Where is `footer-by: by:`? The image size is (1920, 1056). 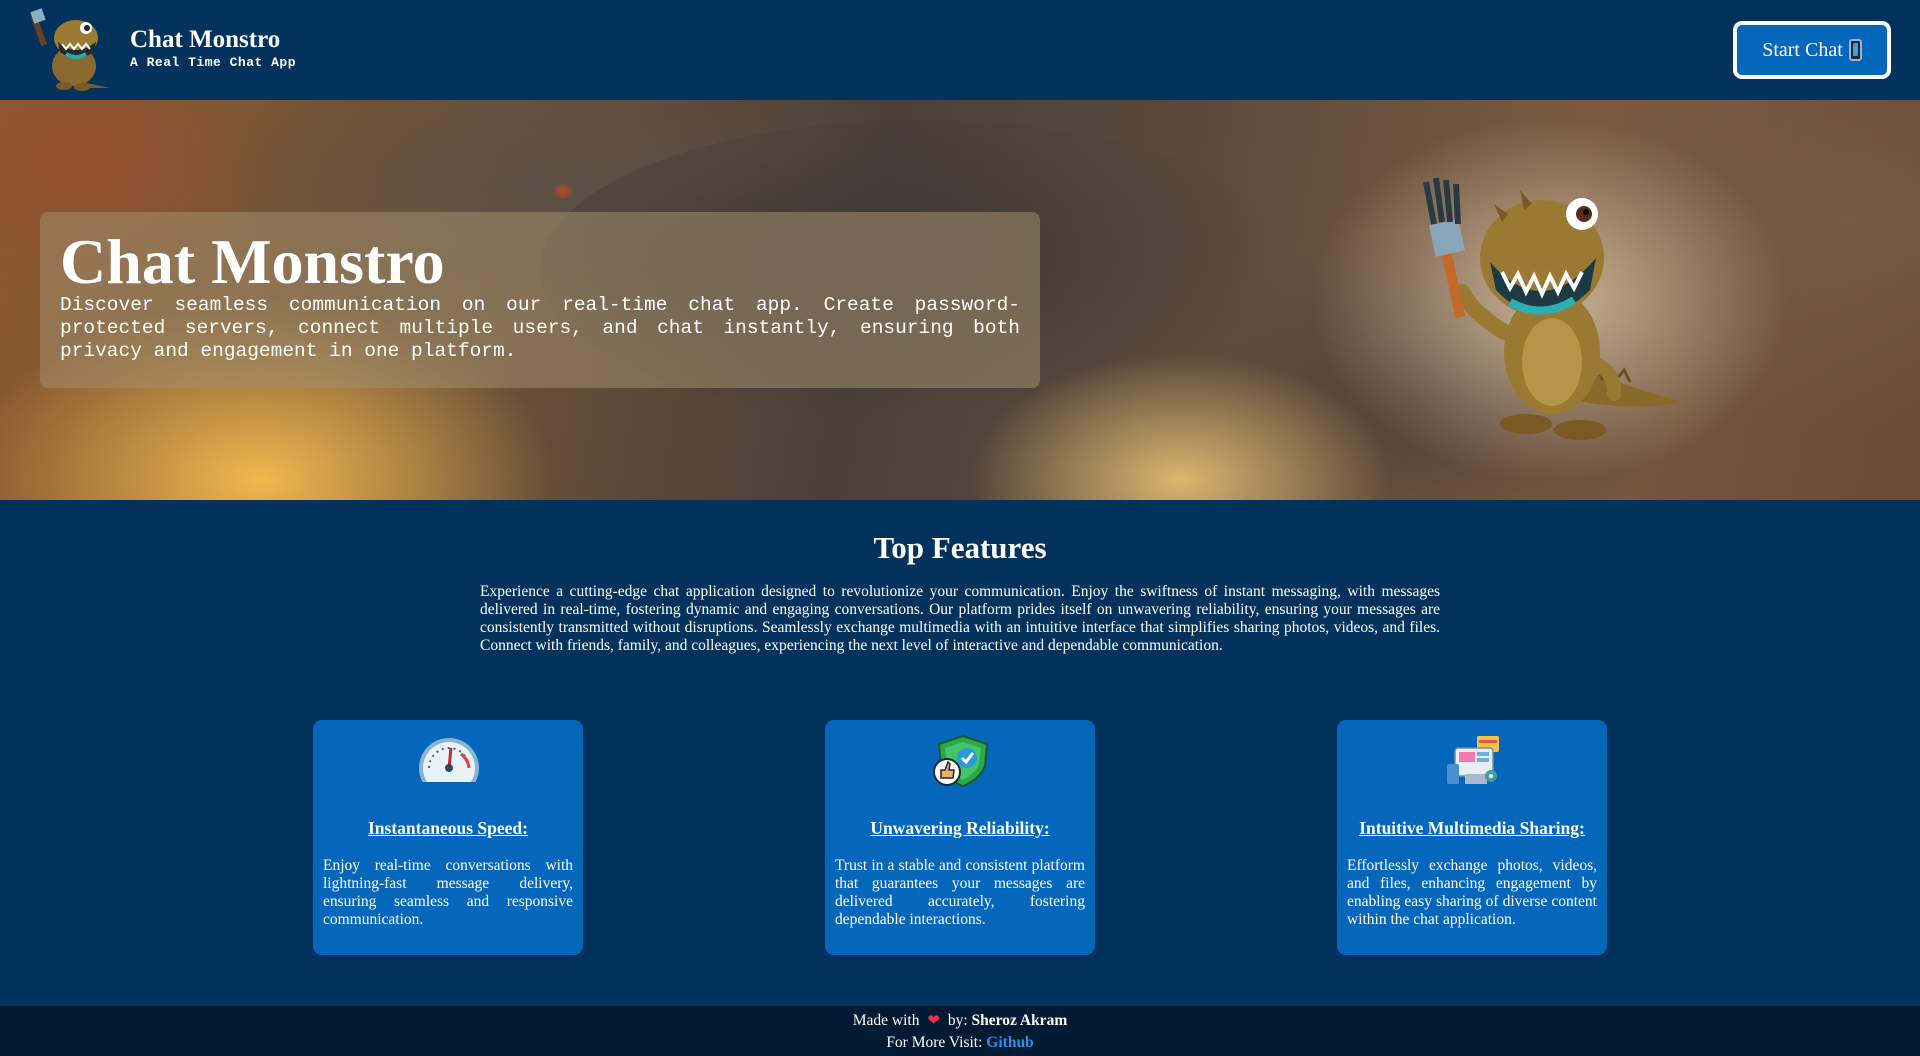 footer-by: by: is located at coordinates (957, 1020).